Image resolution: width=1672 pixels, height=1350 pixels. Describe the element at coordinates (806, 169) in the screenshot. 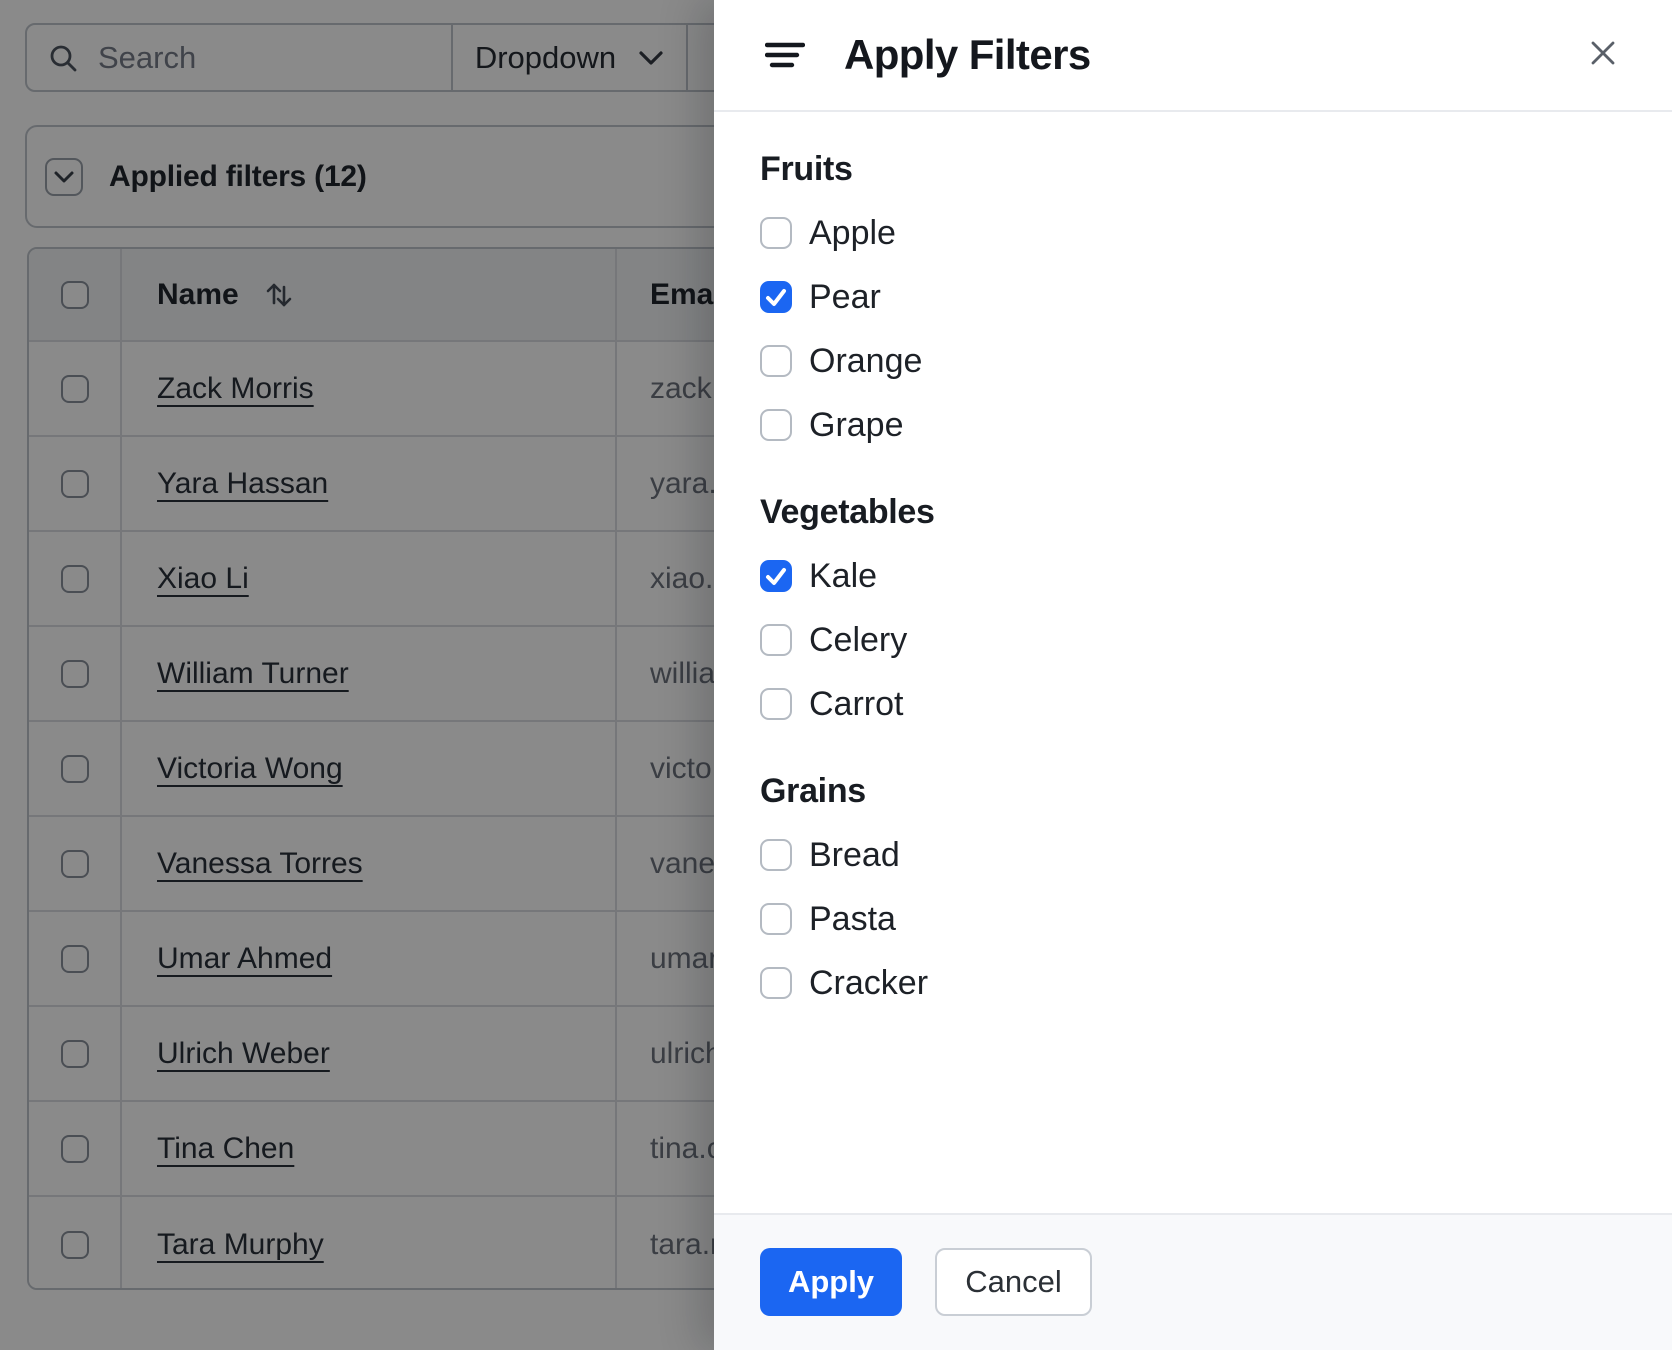

I see `filter-section-heading: Fruits` at that location.